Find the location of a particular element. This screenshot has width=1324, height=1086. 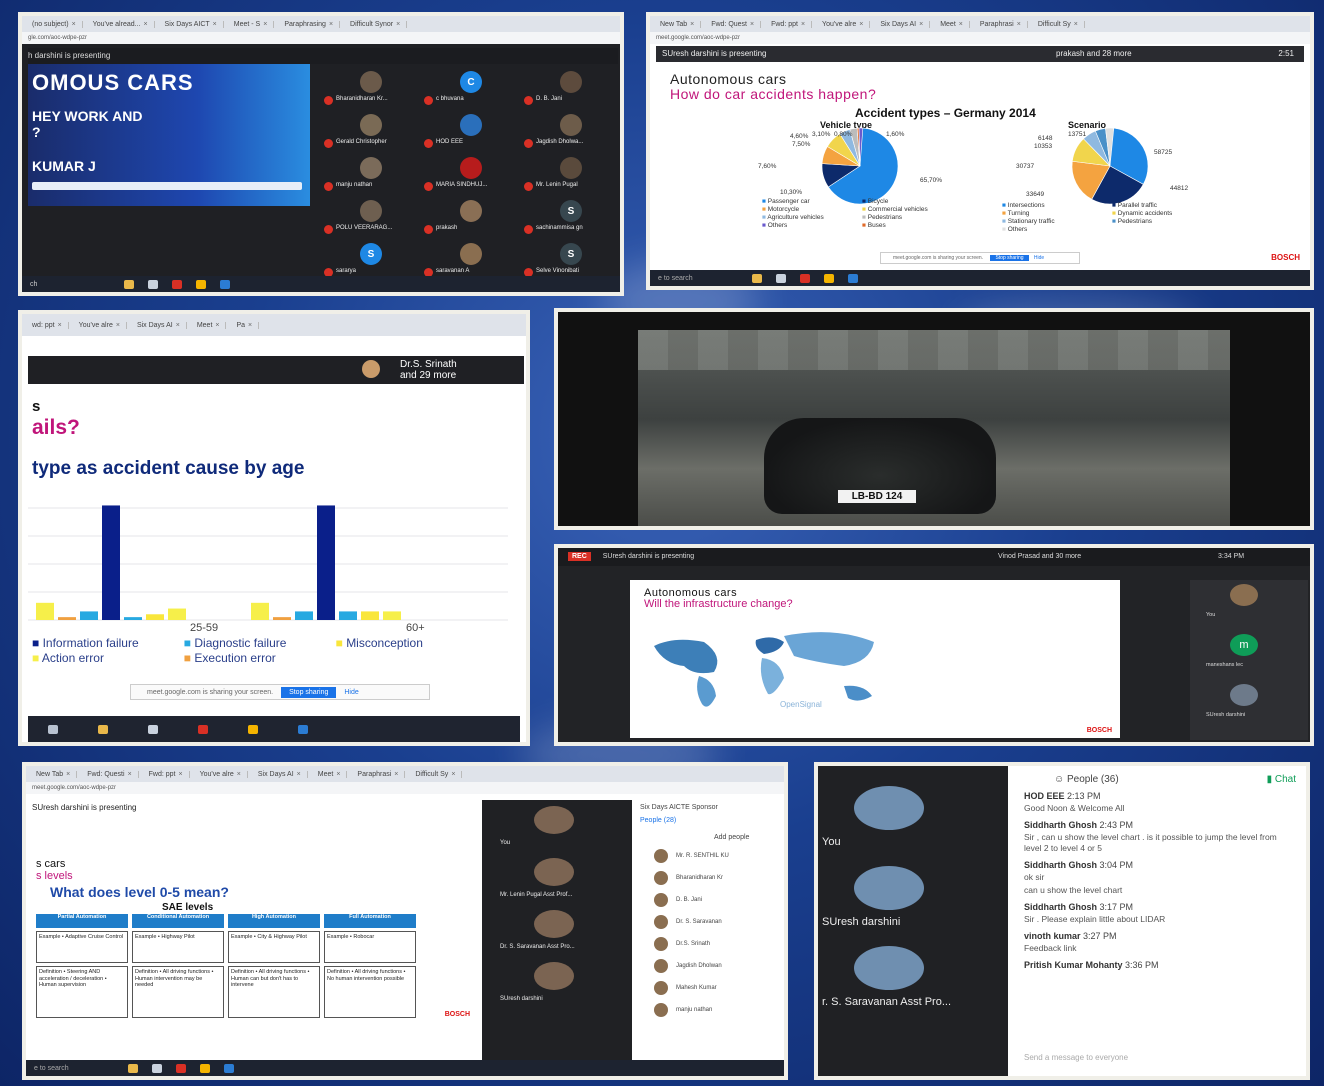

participant-tile: Cc bhuvana is located at coordinates (472, 89).